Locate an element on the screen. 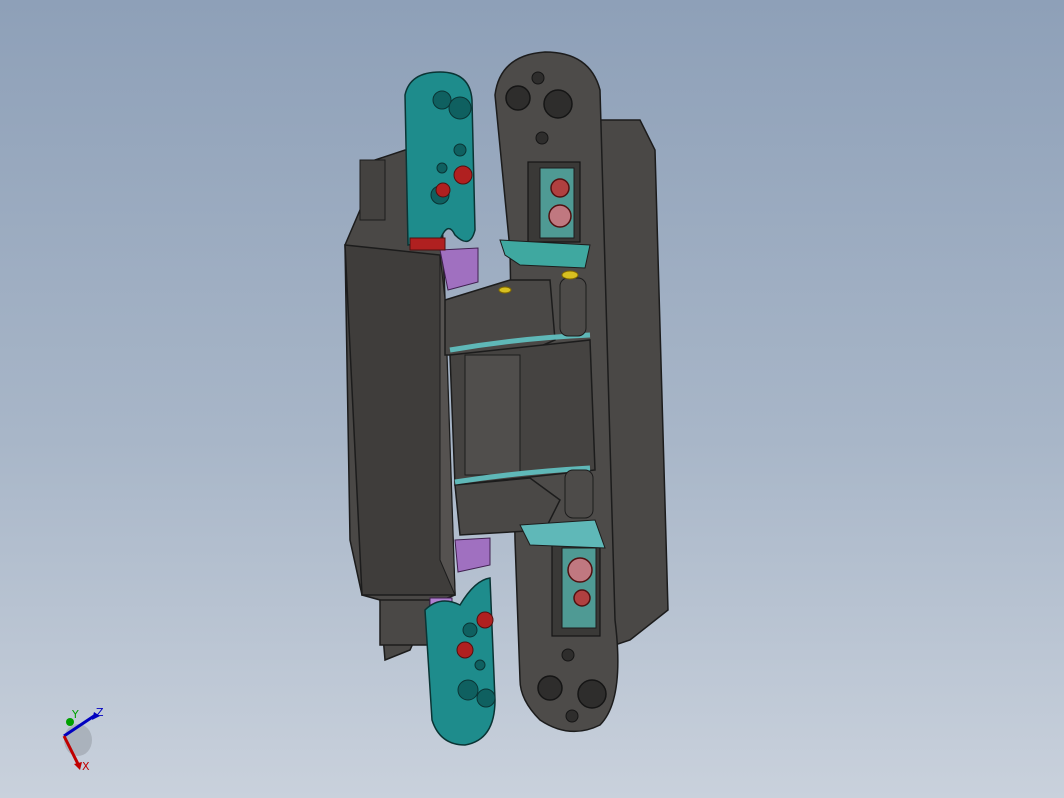 The height and width of the screenshot is (798, 1064). triad-x-label: X is located at coordinates (86, 766).